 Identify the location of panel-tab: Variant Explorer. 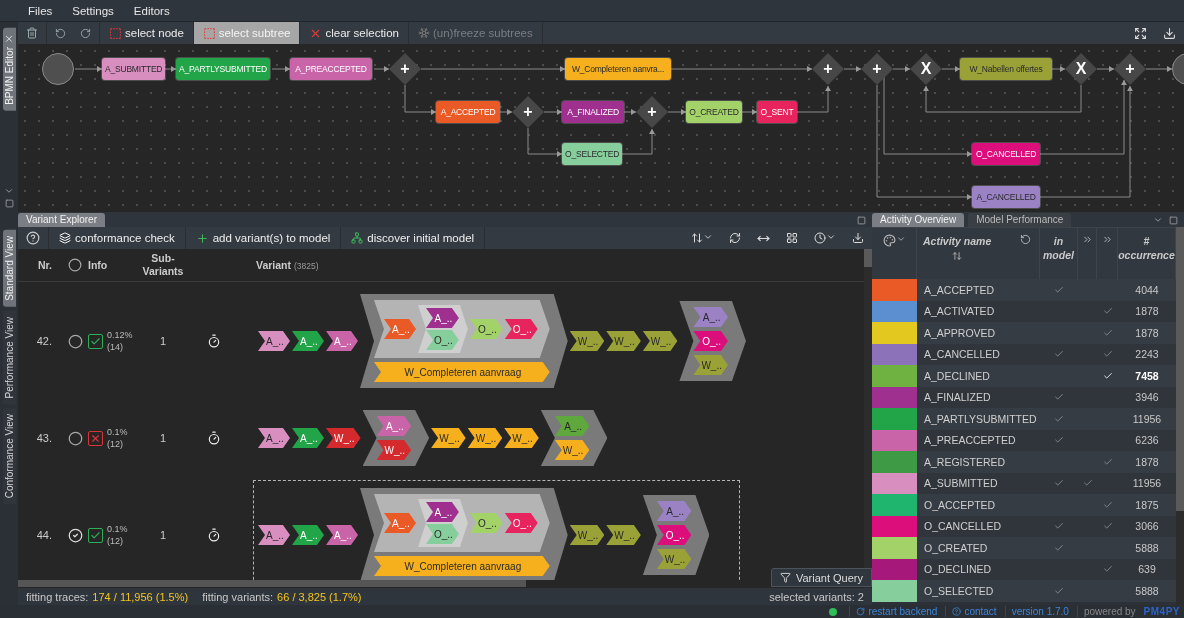
(61, 220).